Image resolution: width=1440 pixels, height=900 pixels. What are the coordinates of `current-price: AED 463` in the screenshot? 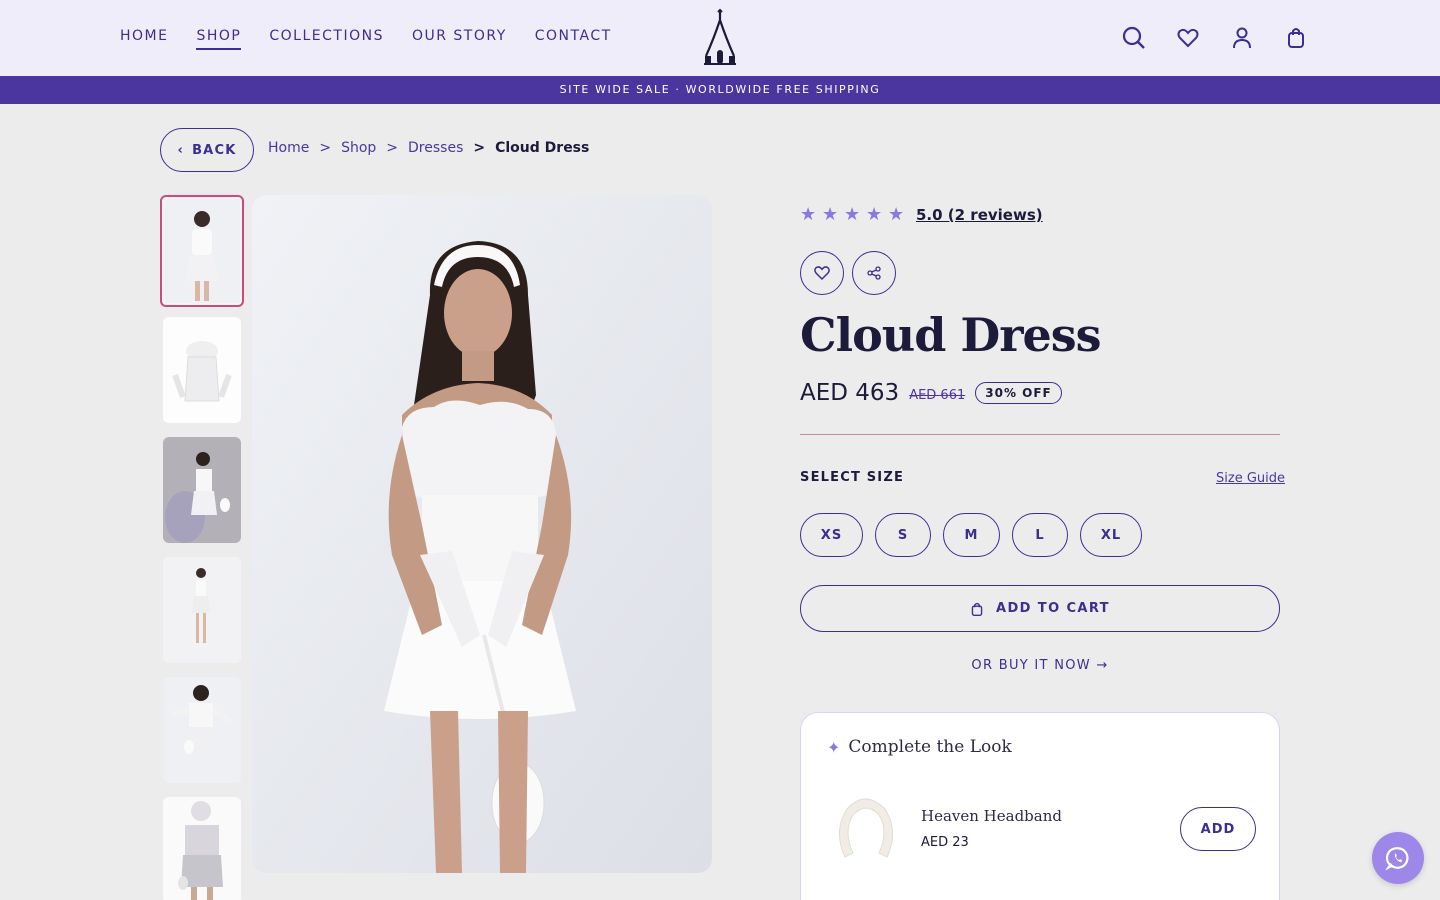 It's located at (850, 393).